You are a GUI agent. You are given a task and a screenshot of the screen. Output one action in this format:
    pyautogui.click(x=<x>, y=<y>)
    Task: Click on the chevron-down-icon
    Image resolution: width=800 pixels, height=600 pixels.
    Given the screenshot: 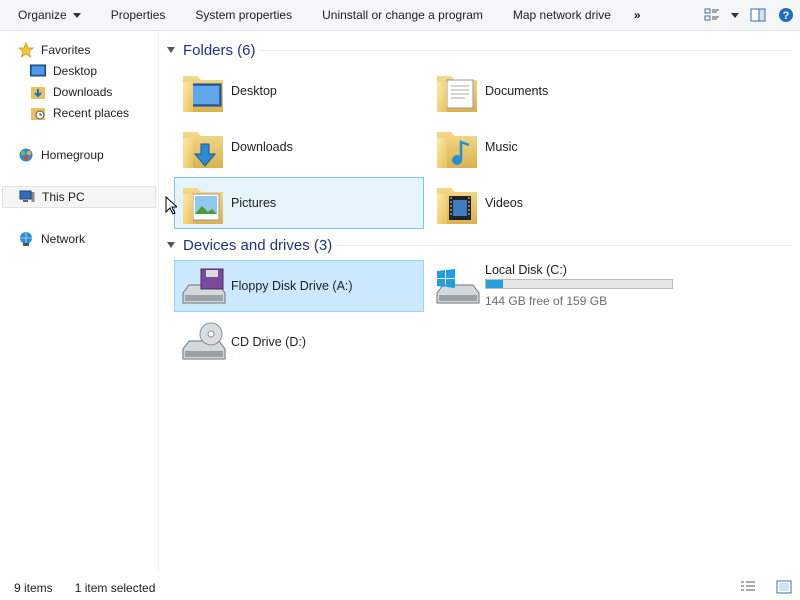 What is the action you would take?
    pyautogui.click(x=76, y=16)
    